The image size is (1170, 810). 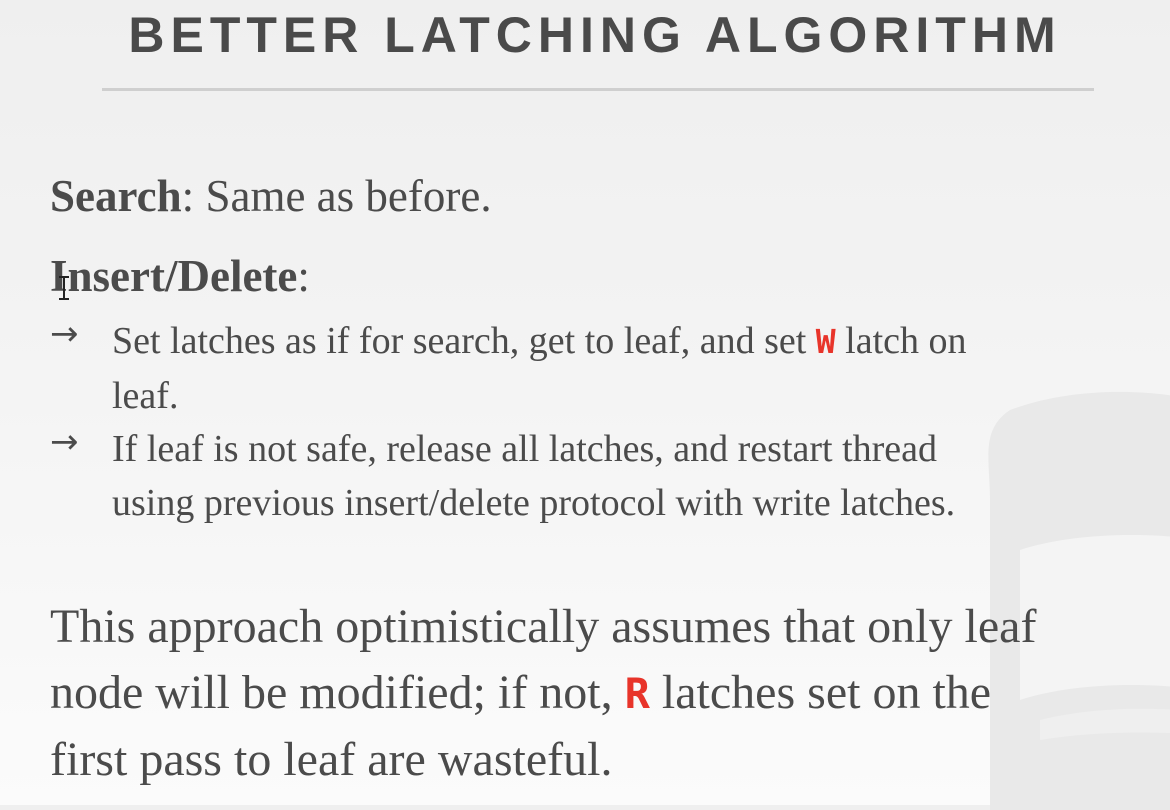 What do you see at coordinates (595, 35) in the screenshot?
I see `slide-title: BETTER LATCHING ALGORITHM` at bounding box center [595, 35].